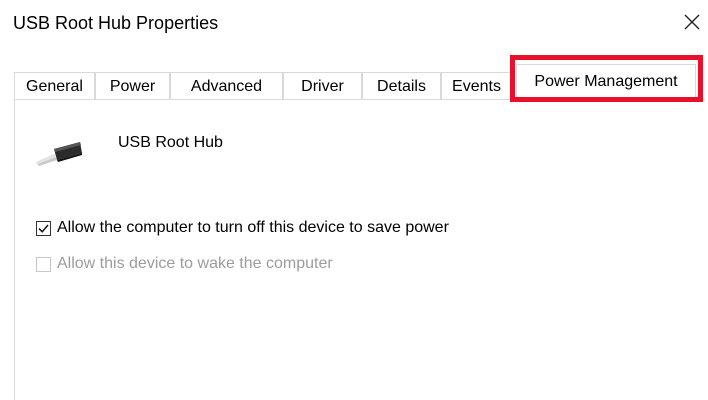  I want to click on checkmark-icon, so click(43, 228).